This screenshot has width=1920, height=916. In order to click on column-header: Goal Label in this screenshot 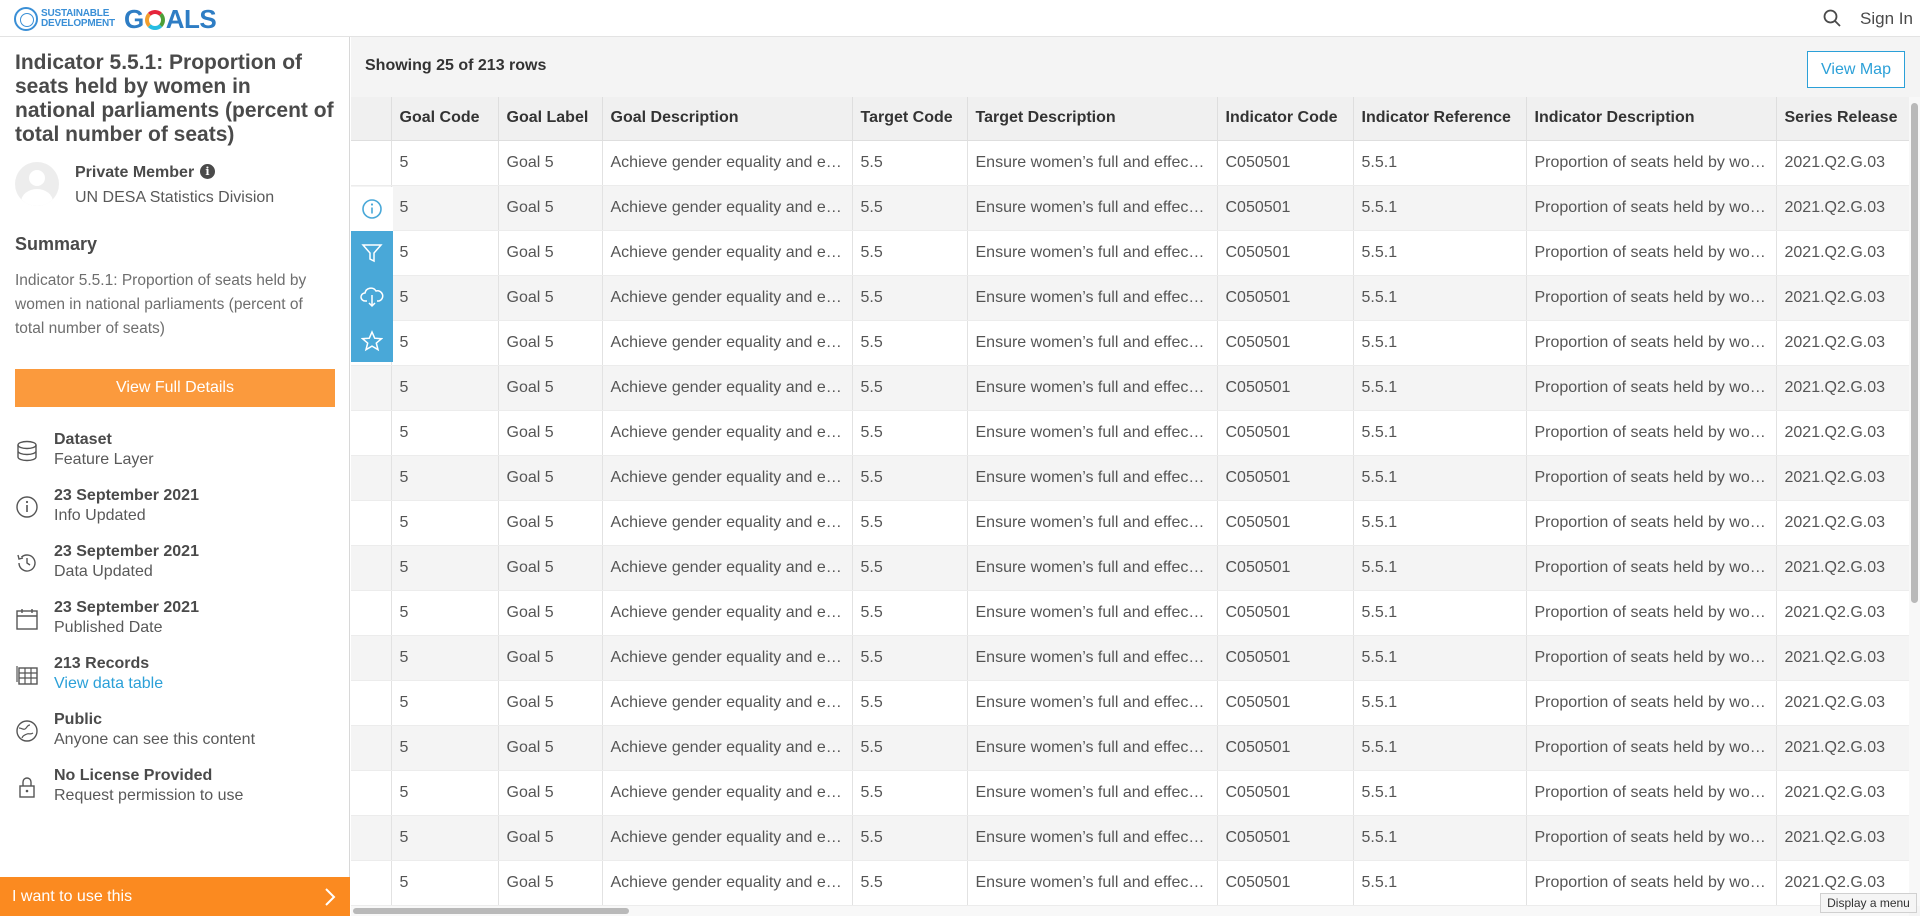, I will do `click(550, 119)`.